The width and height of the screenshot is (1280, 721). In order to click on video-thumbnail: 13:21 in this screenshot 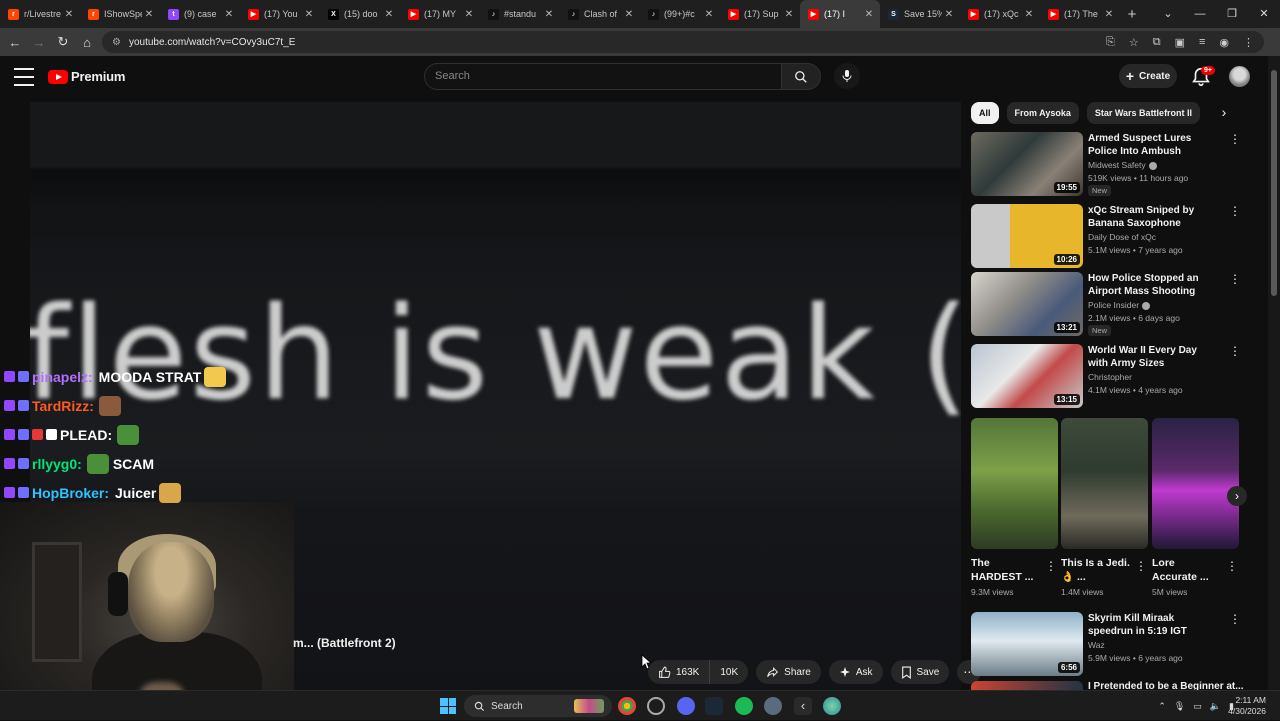, I will do `click(1027, 304)`.